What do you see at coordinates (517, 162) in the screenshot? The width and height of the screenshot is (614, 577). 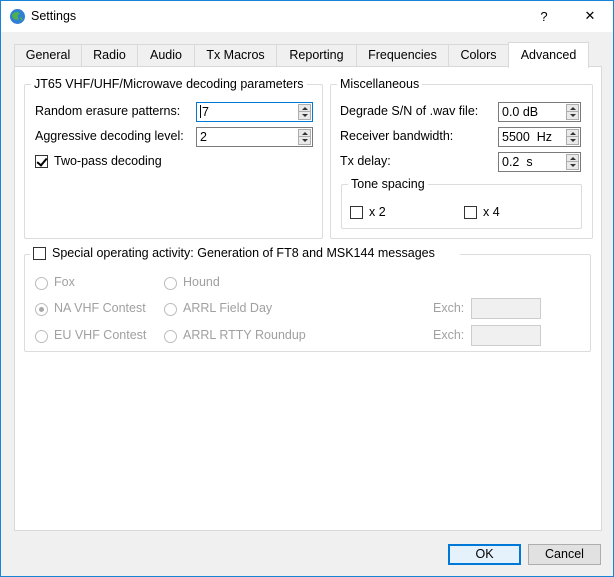 I see `txdelay-value: 0.2 s` at bounding box center [517, 162].